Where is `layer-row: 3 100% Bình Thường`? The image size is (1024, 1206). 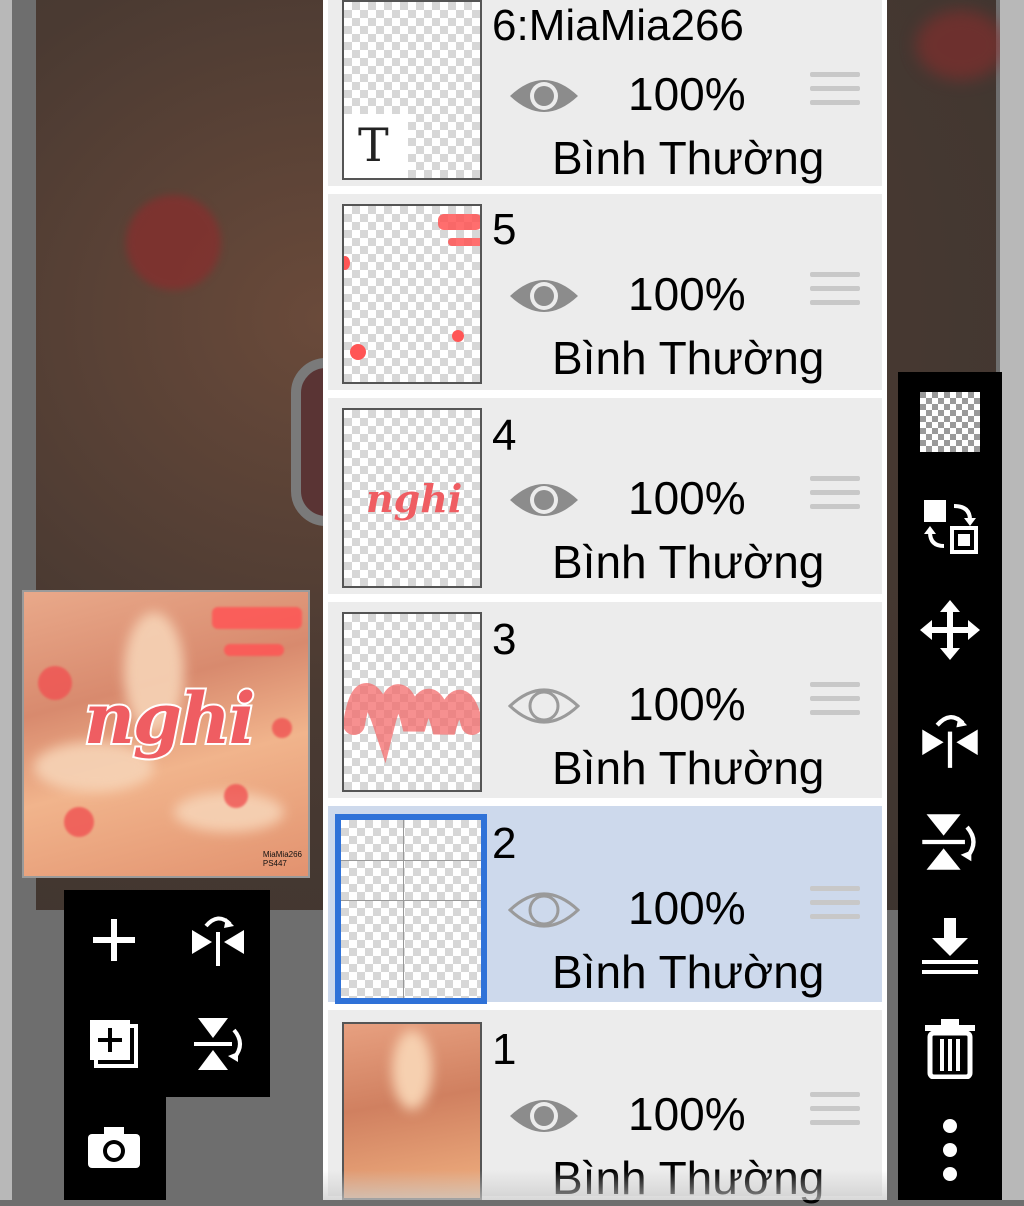 layer-row: 3 100% Bình Thường is located at coordinates (605, 702).